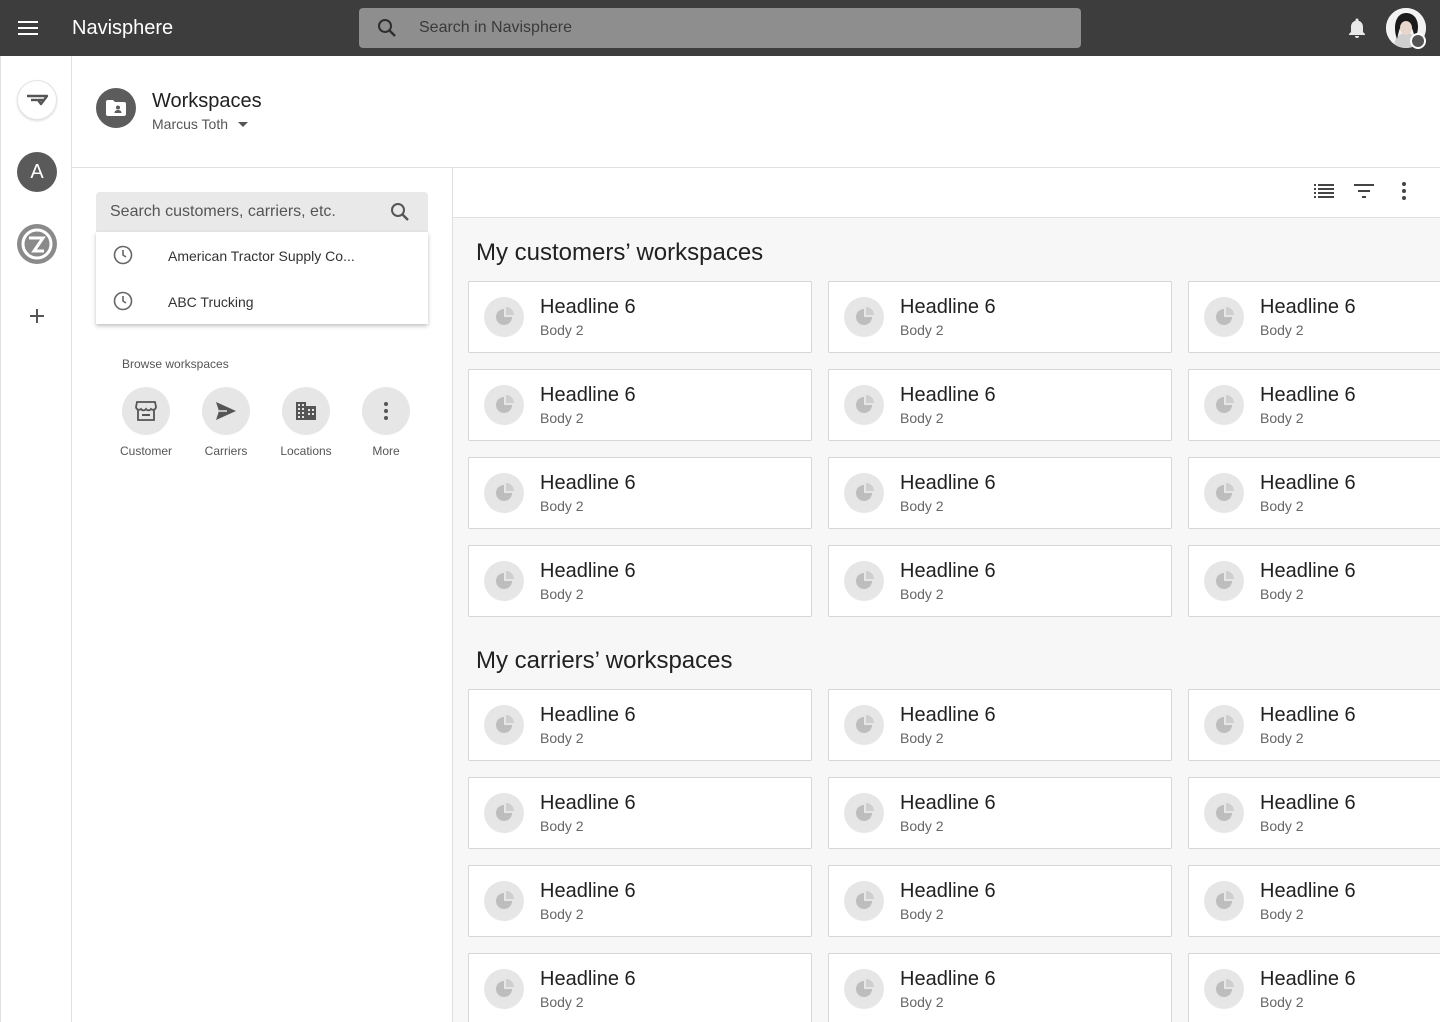  Describe the element at coordinates (226, 411) in the screenshot. I see `send-icon` at that location.